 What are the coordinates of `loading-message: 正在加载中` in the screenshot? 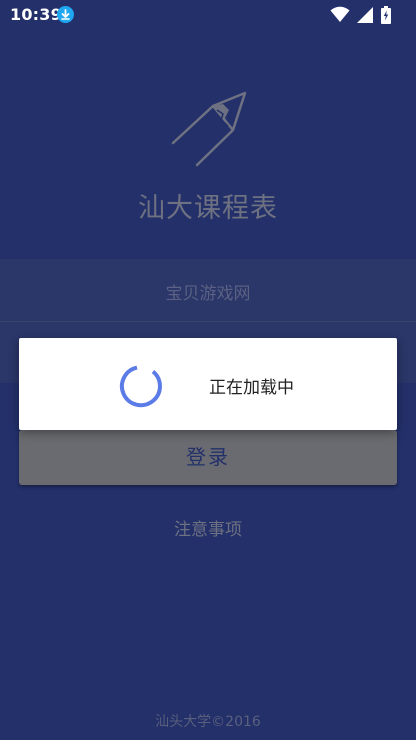 It's located at (251, 388).